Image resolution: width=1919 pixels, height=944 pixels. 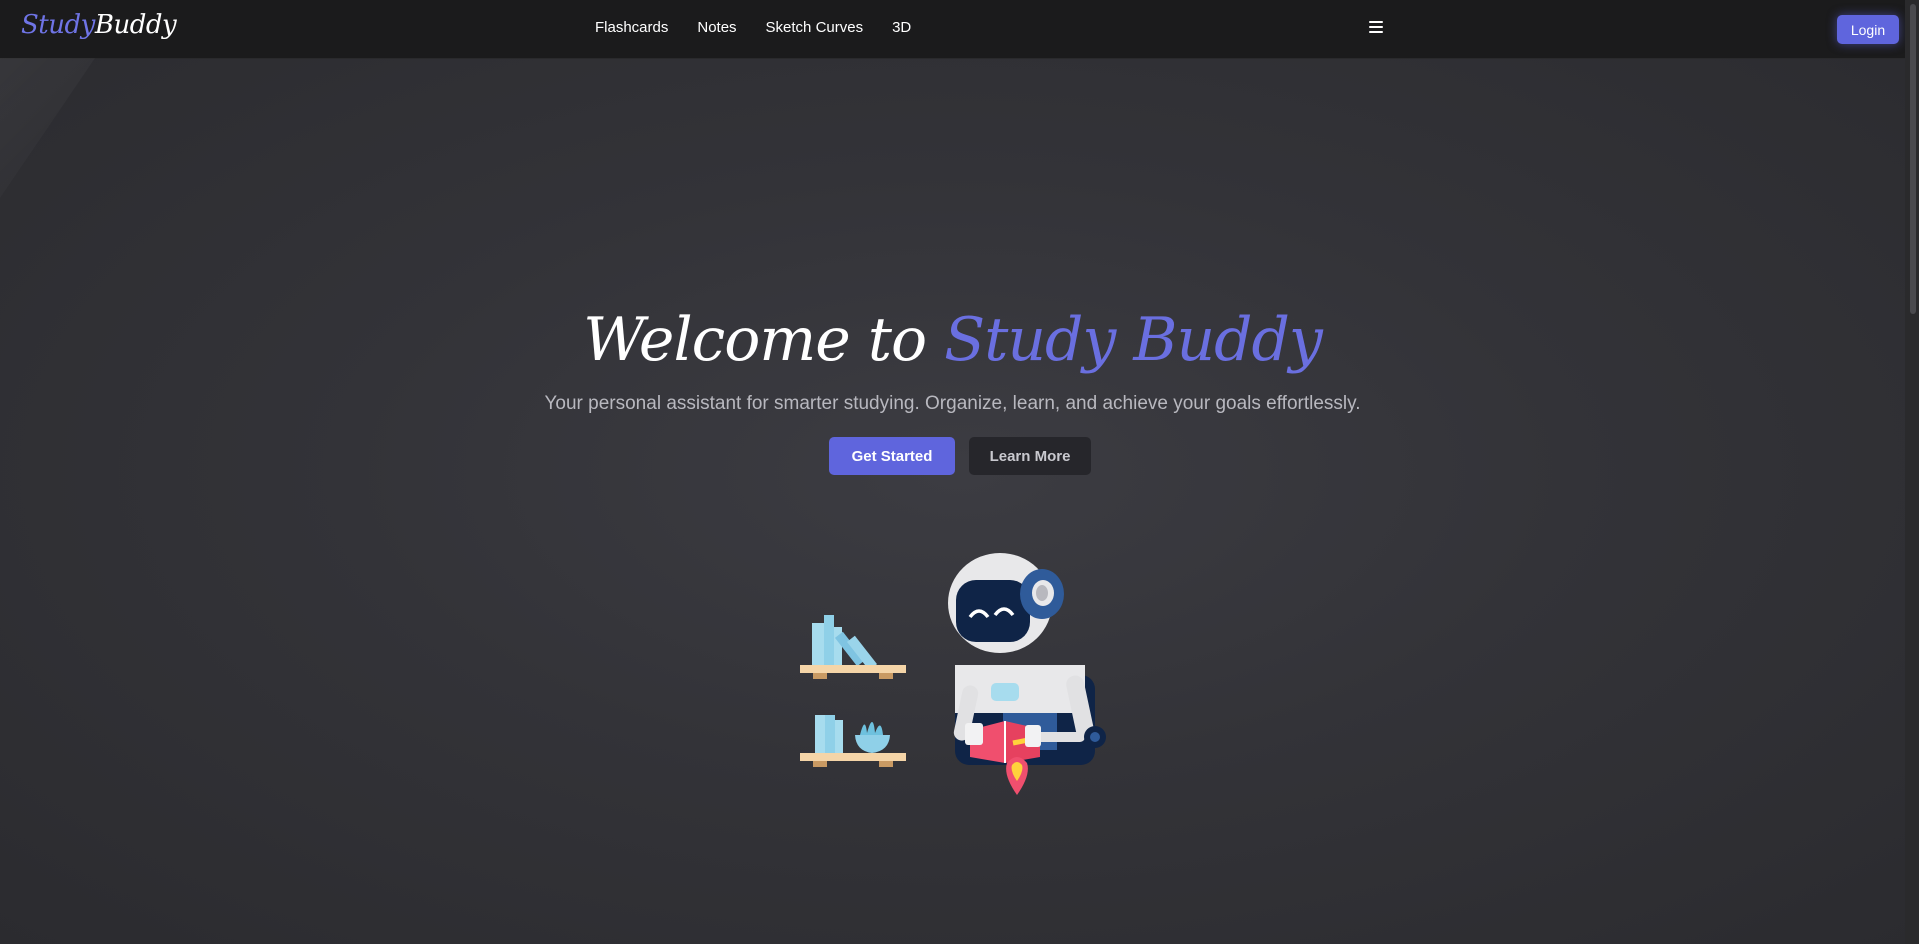 What do you see at coordinates (815, 27) in the screenshot?
I see `nav-link-sketch-curves: Sketch Curves` at bounding box center [815, 27].